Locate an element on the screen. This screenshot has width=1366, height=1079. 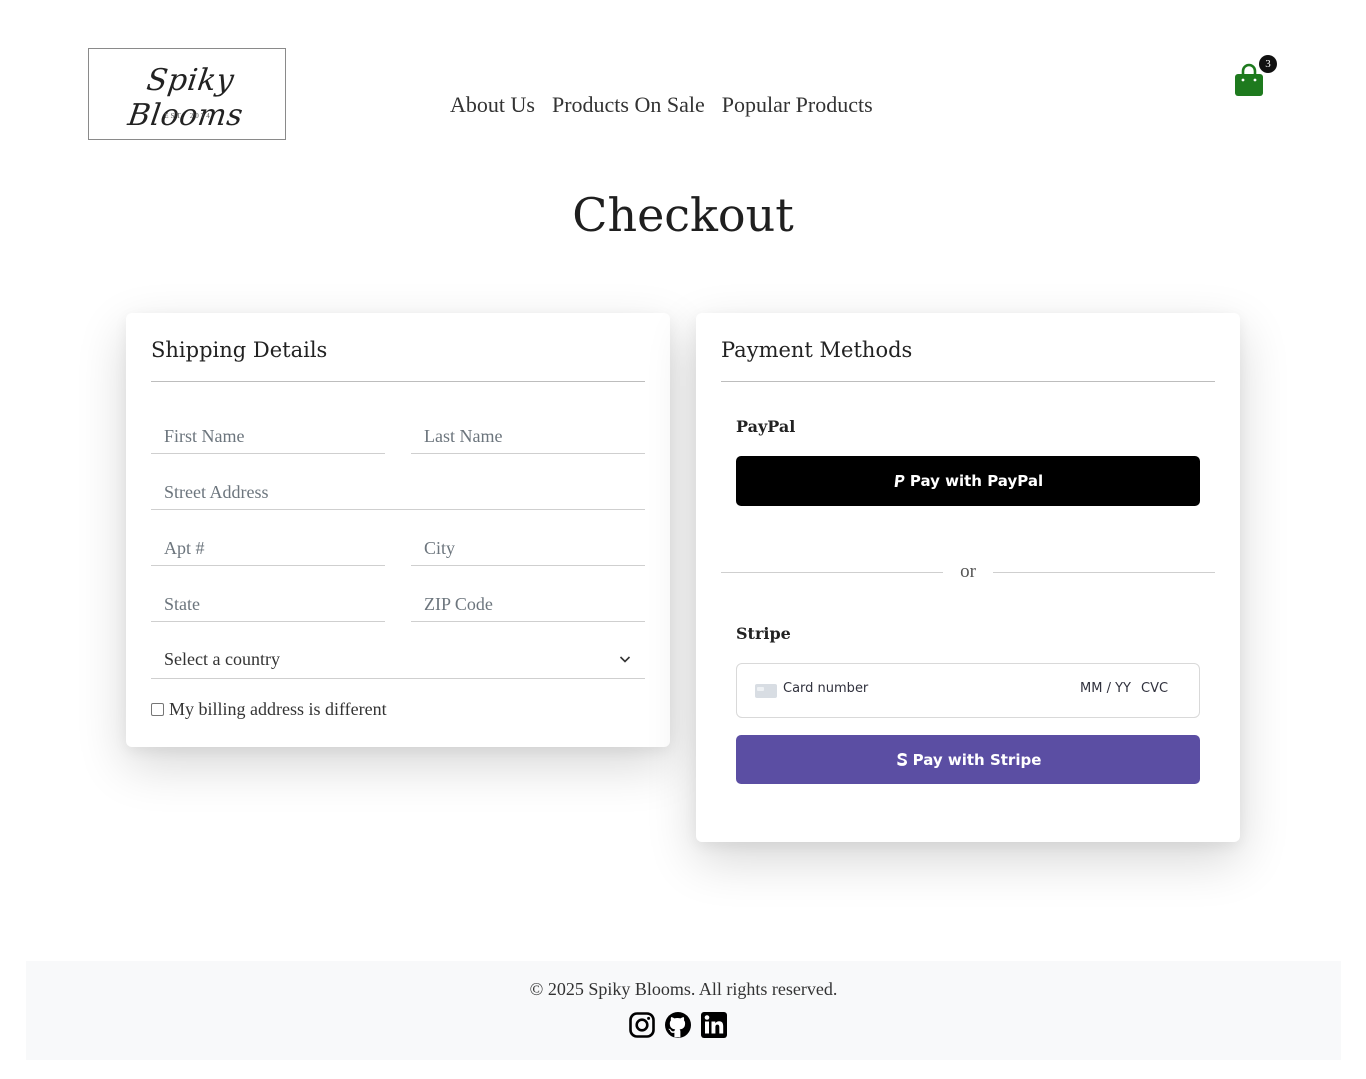
linkedin-icon is located at coordinates (714, 1025).